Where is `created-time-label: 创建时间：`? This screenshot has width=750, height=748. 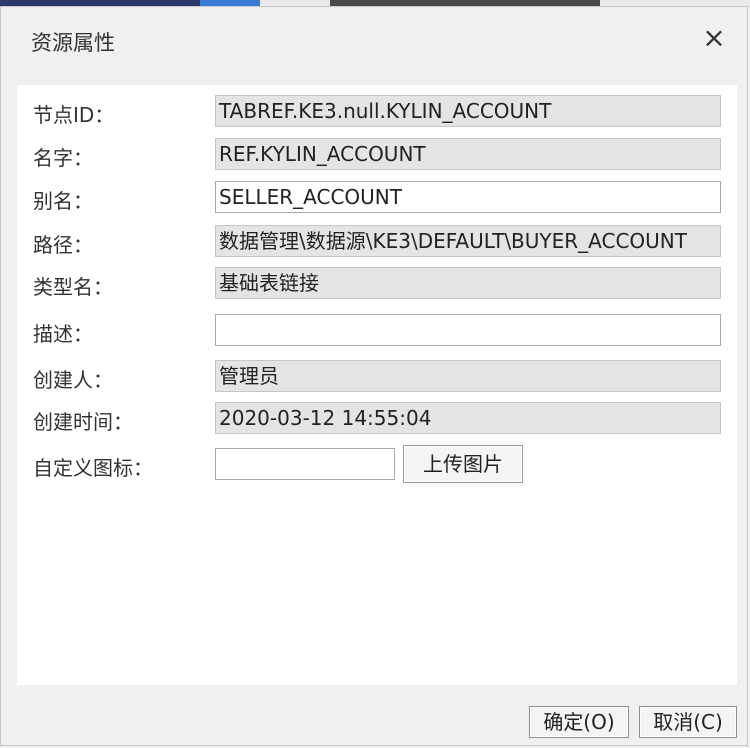 created-time-label: 创建时间： is located at coordinates (83, 422).